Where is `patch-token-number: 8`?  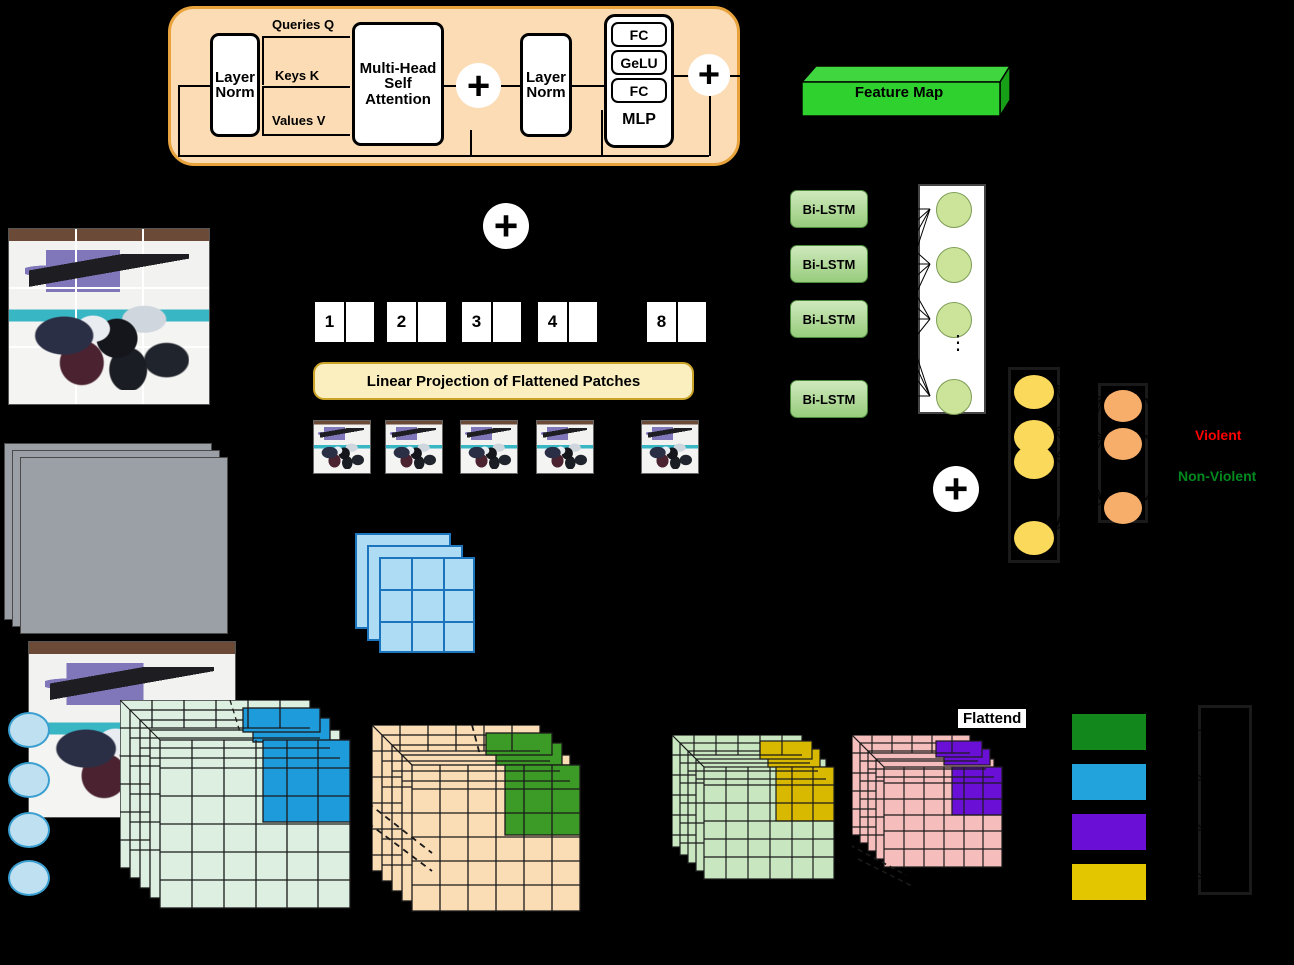
patch-token-number: 8 is located at coordinates (661, 322).